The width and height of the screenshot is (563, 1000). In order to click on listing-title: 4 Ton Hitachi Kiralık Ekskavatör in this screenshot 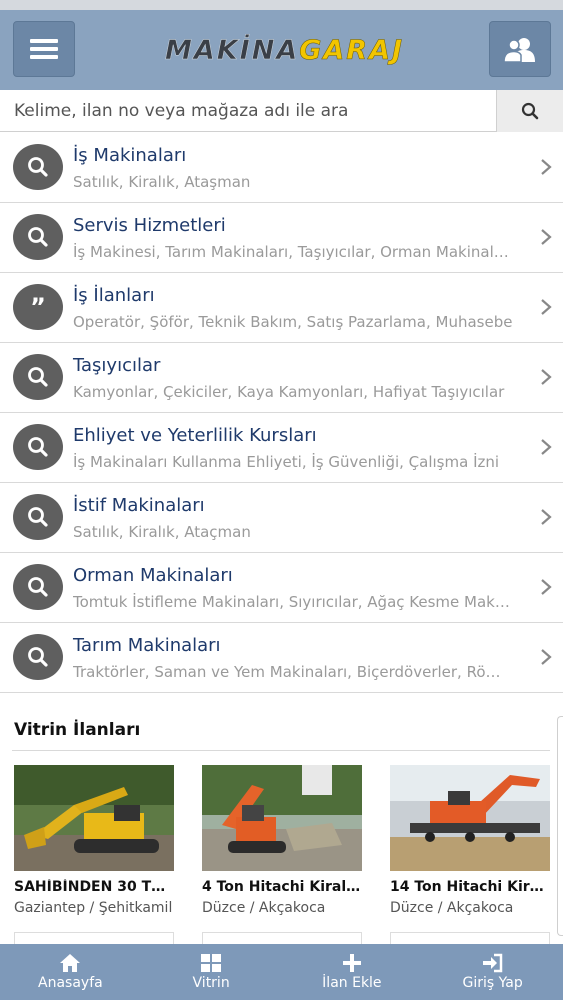, I will do `click(282, 887)`.